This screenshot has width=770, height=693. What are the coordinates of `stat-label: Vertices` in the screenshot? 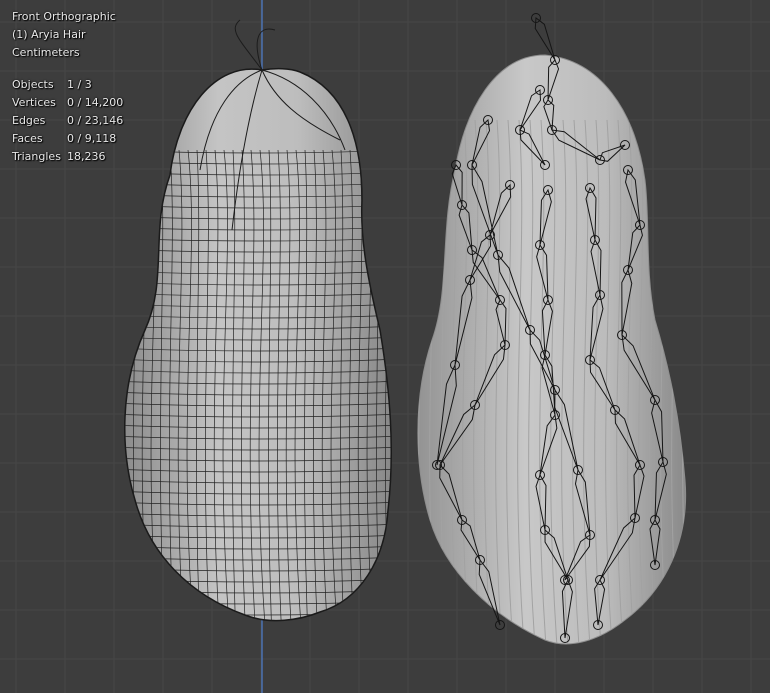 It's located at (34, 102).